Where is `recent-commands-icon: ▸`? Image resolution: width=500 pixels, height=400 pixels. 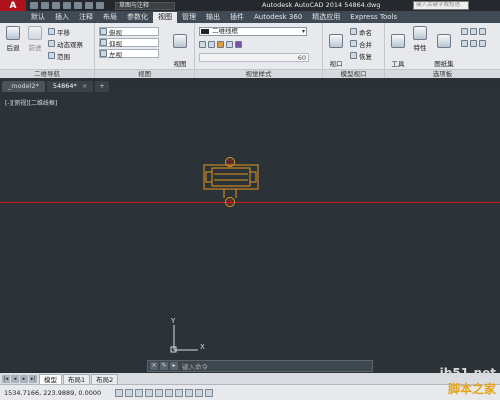
recent-commands-icon: ▸ is located at coordinates (174, 366).